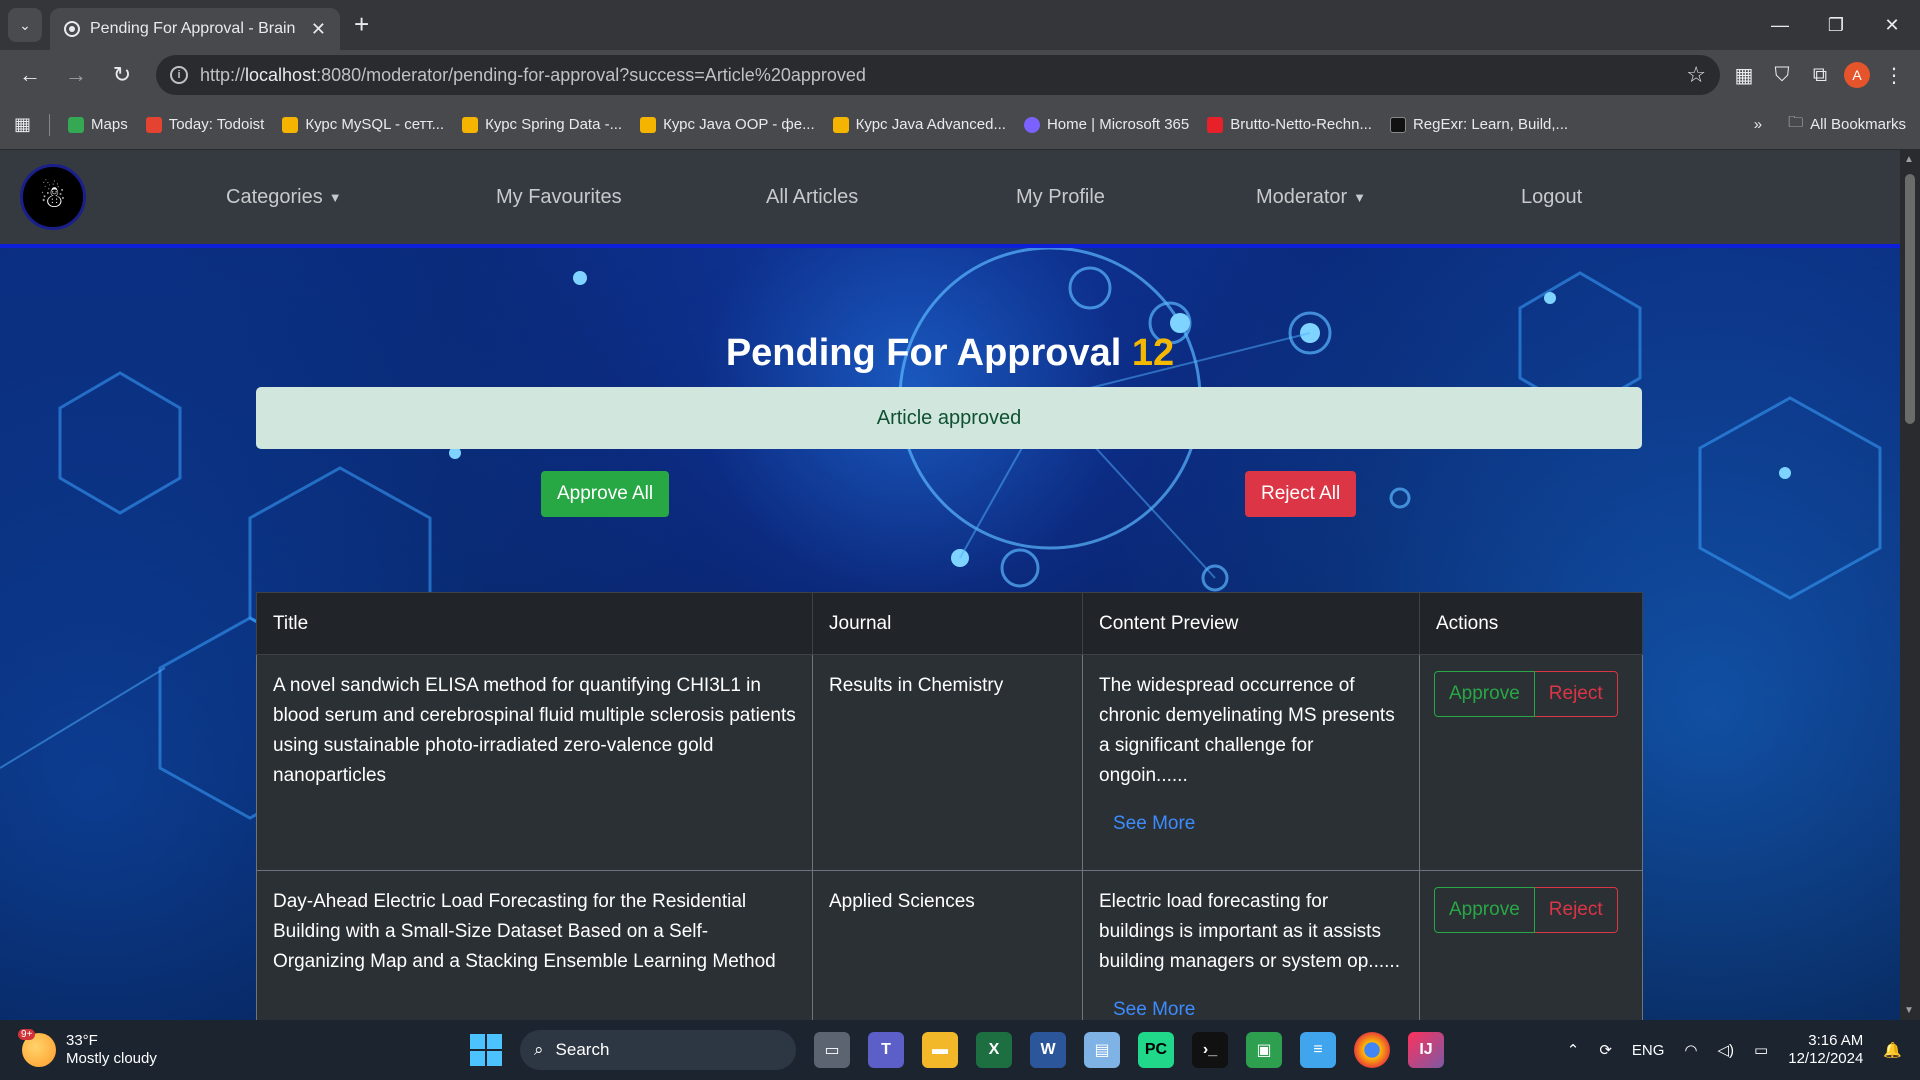 This screenshot has width=1920, height=1080. I want to click on taskbar-search: ⌕ Search, so click(658, 1050).